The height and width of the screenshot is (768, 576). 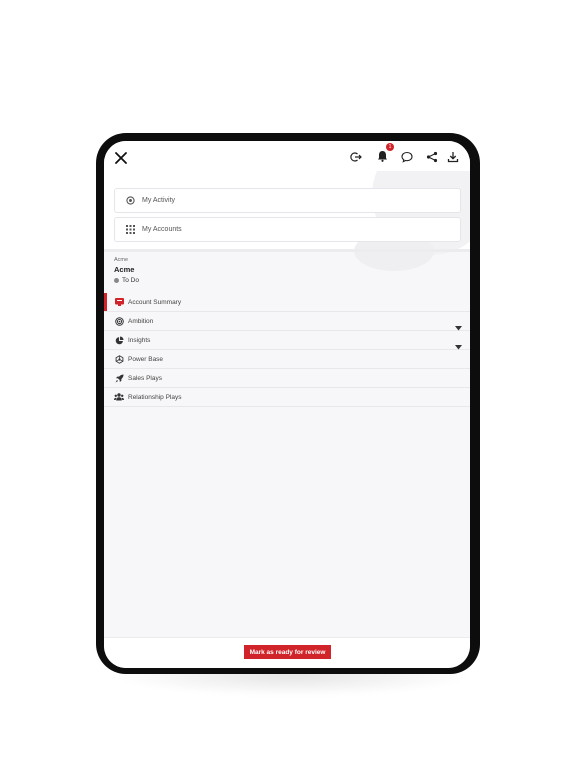 I want to click on account-header: Acme Acme To Do, so click(x=126, y=270).